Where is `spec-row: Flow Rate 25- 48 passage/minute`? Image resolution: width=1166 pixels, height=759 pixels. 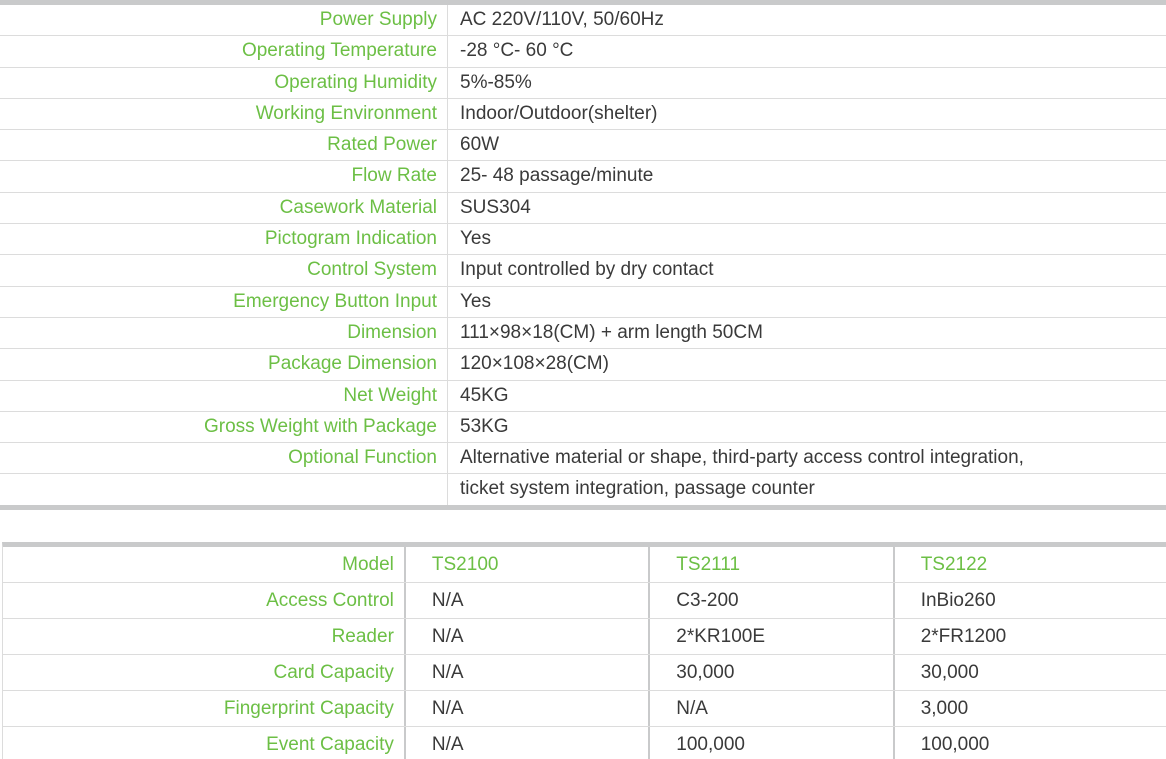 spec-row: Flow Rate 25- 48 passage/minute is located at coordinates (583, 177).